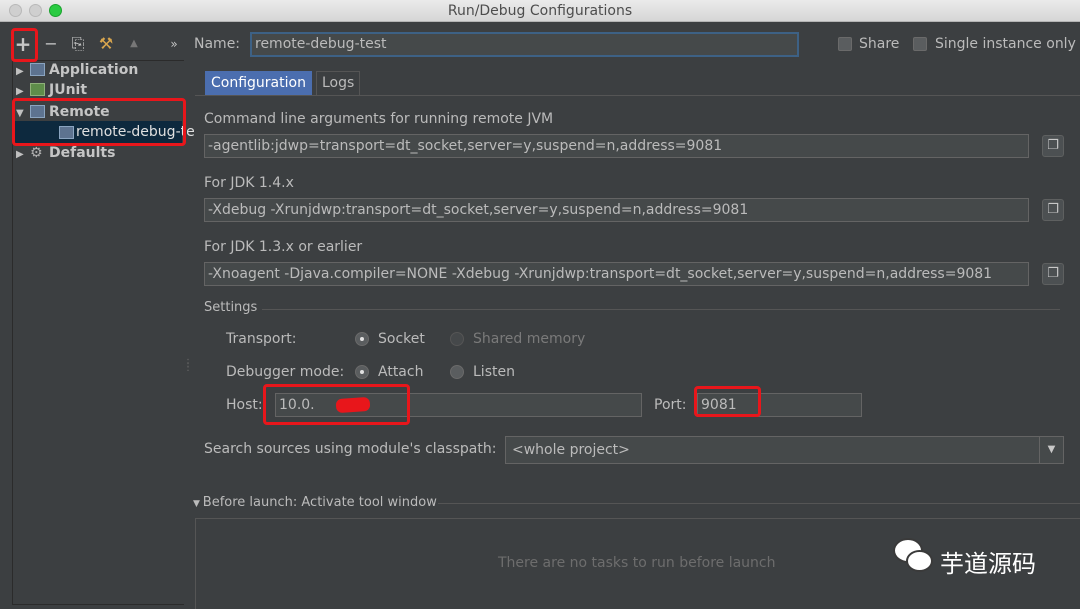  I want to click on debugger-mode-label: Debugger mode:, so click(285, 372).